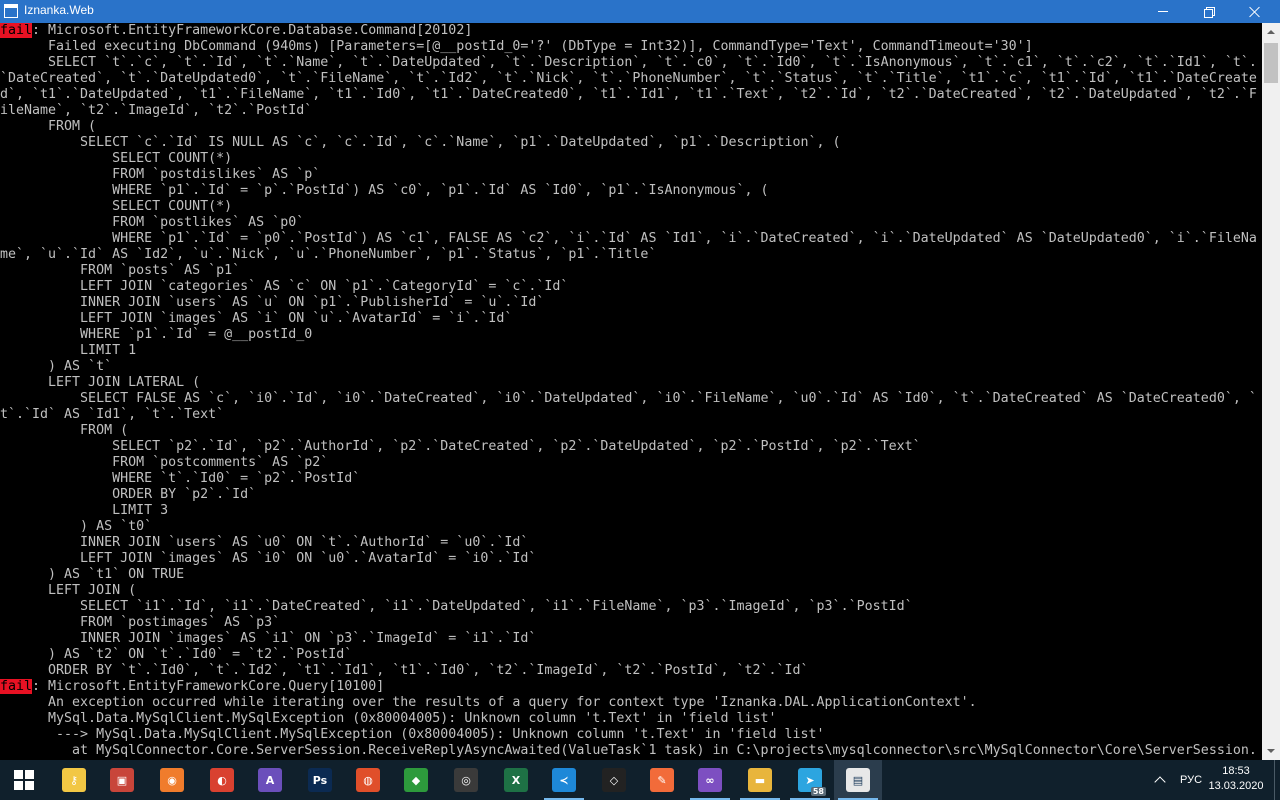  What do you see at coordinates (16, 686) in the screenshot?
I see `log-level-badge: fail` at bounding box center [16, 686].